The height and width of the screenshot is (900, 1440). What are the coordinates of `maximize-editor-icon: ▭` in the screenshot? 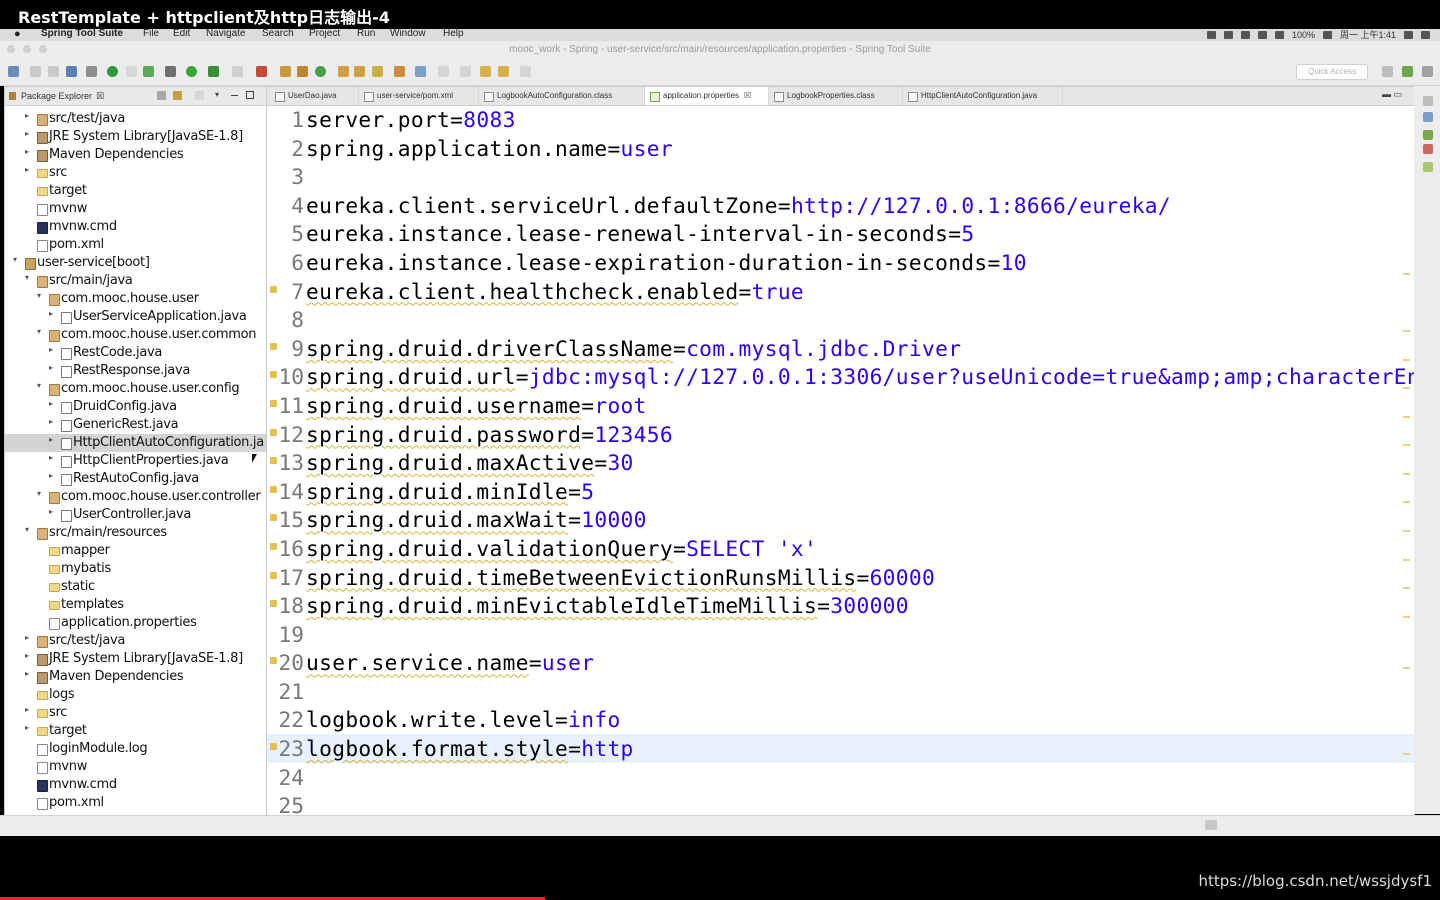 It's located at (1397, 94).